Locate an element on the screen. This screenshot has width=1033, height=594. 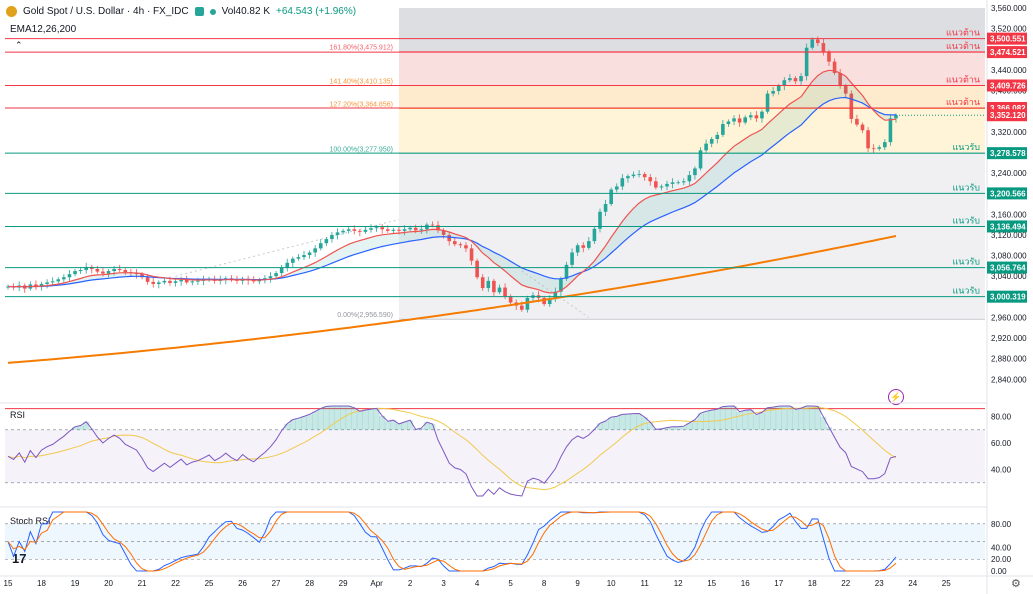
price-tick-label: 3,320.000 is located at coordinates (1009, 132).